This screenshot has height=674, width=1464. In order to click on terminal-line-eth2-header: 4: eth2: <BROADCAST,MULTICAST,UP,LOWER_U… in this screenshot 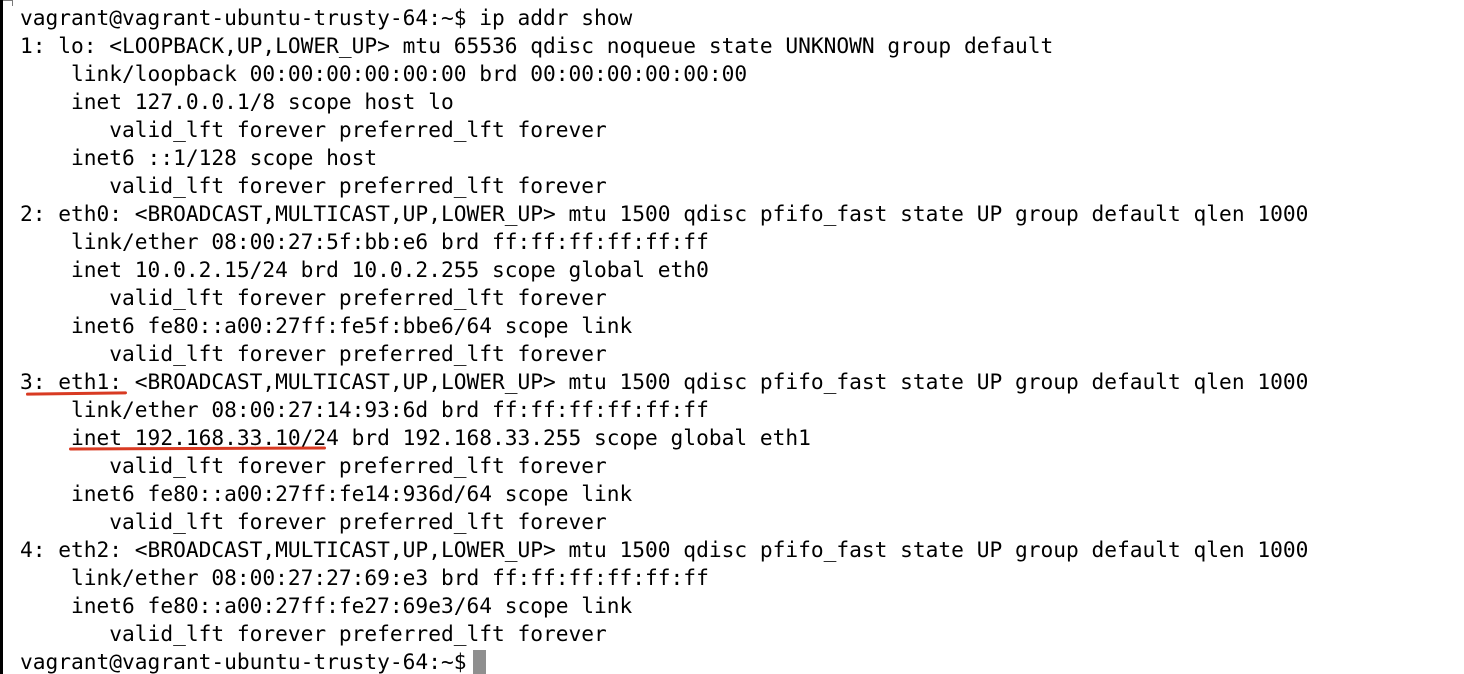, I will do `click(664, 549)`.